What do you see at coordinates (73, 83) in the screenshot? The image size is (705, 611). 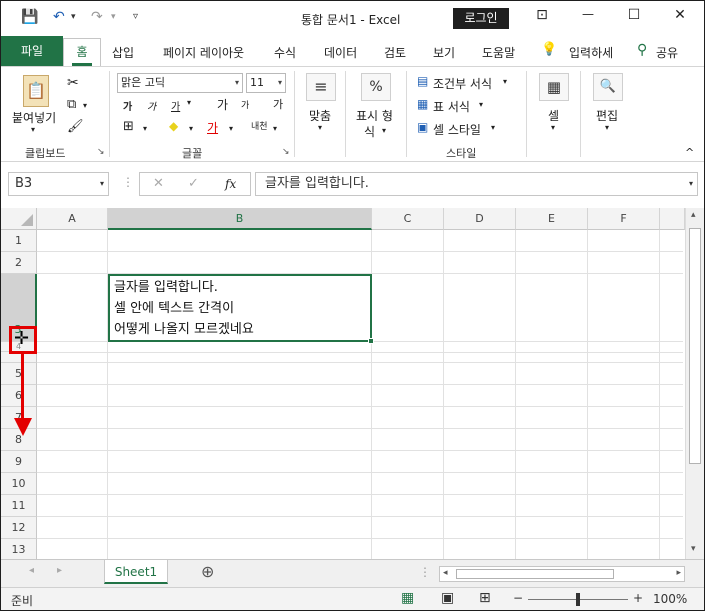 I see `cut-icon: ✂` at bounding box center [73, 83].